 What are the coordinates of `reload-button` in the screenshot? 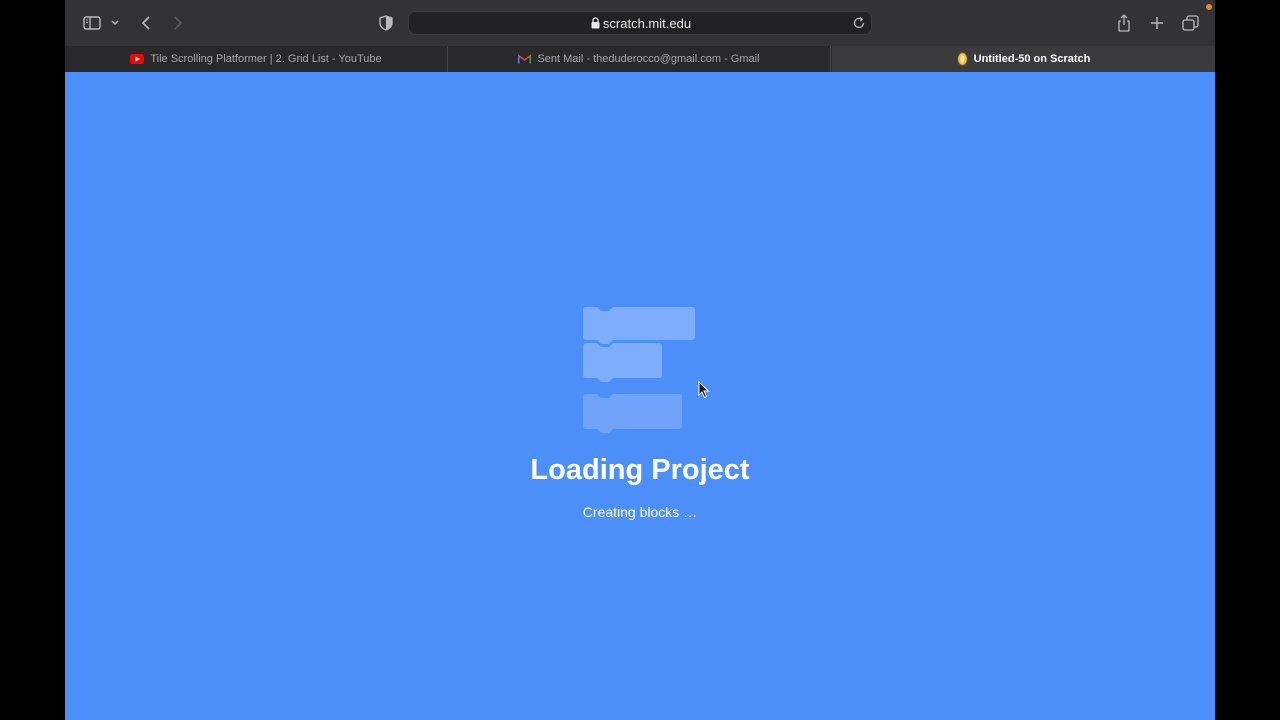 It's located at (859, 25).